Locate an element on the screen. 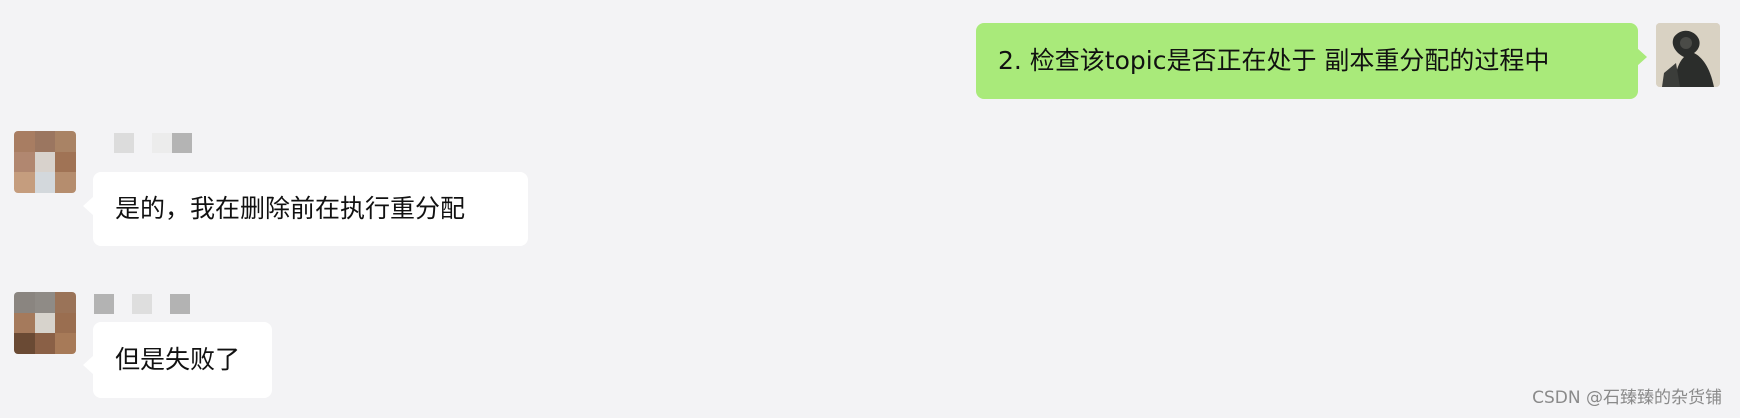  watermark: CSDN @石臻臻的杂货铺 is located at coordinates (1627, 398).